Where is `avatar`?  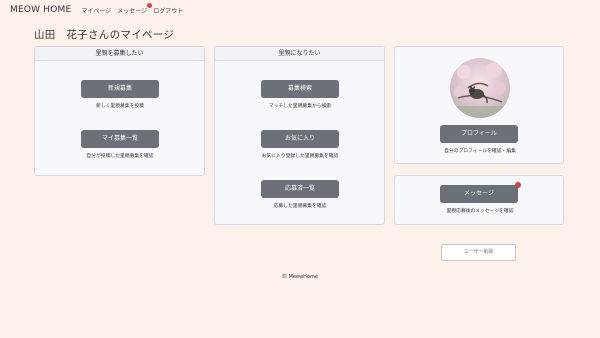 avatar is located at coordinates (480, 88).